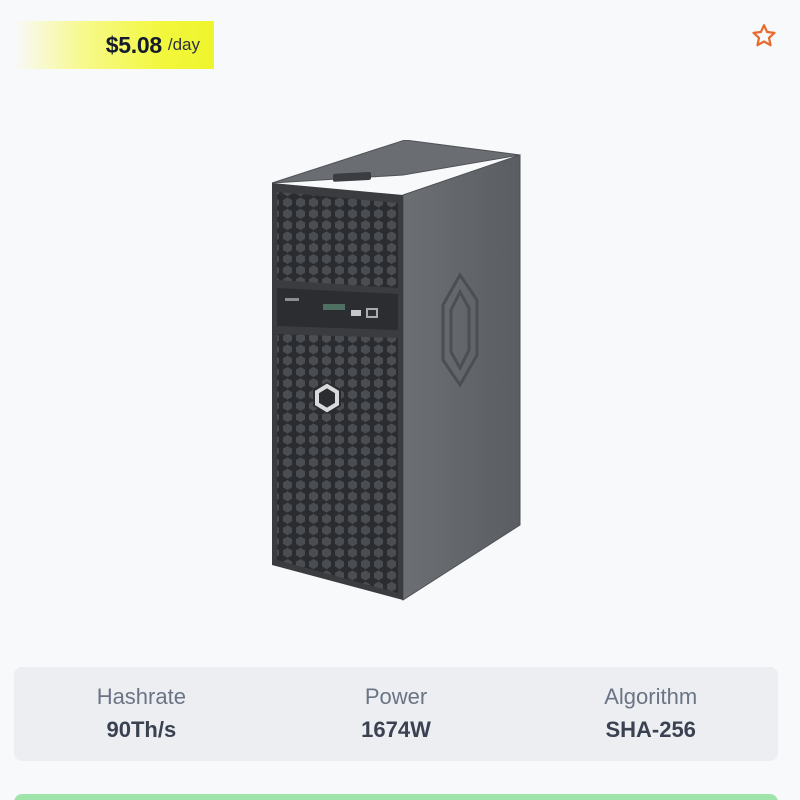 This screenshot has width=800, height=800. I want to click on spec-label: Hashrate, so click(141, 696).